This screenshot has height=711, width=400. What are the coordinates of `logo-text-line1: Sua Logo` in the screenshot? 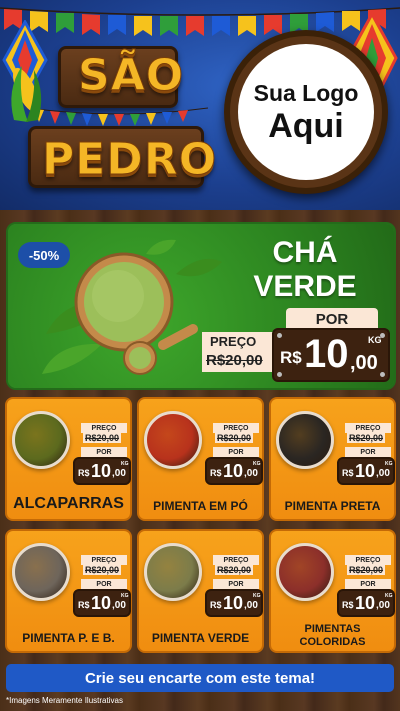 It's located at (306, 92).